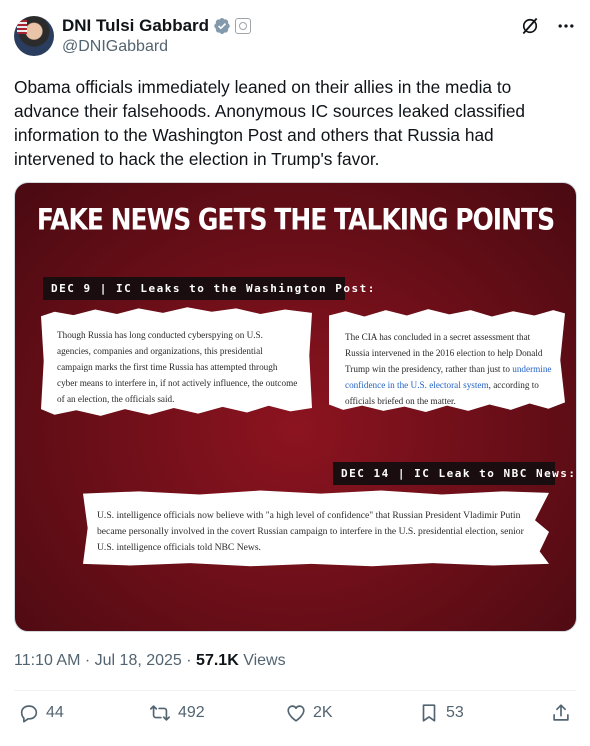 The image size is (590, 746). Describe the element at coordinates (22, 27) in the screenshot. I see `flag-icon` at that location.